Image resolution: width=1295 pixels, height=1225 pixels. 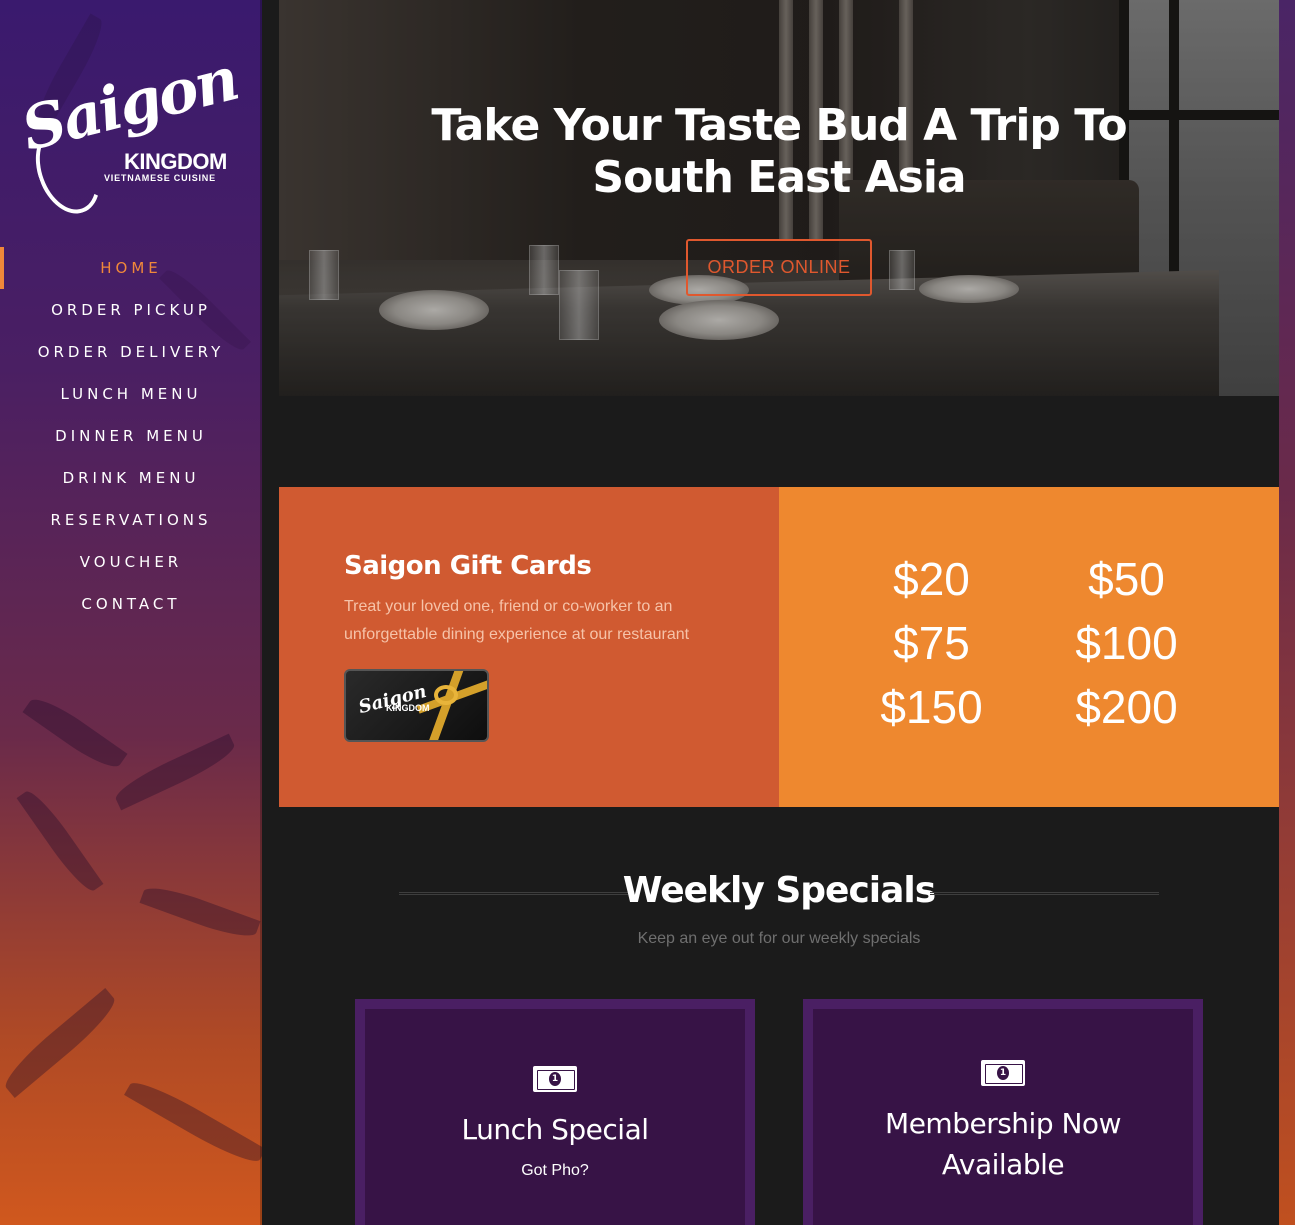 I want to click on order-online-button: ORDER ONLINE, so click(x=779, y=267).